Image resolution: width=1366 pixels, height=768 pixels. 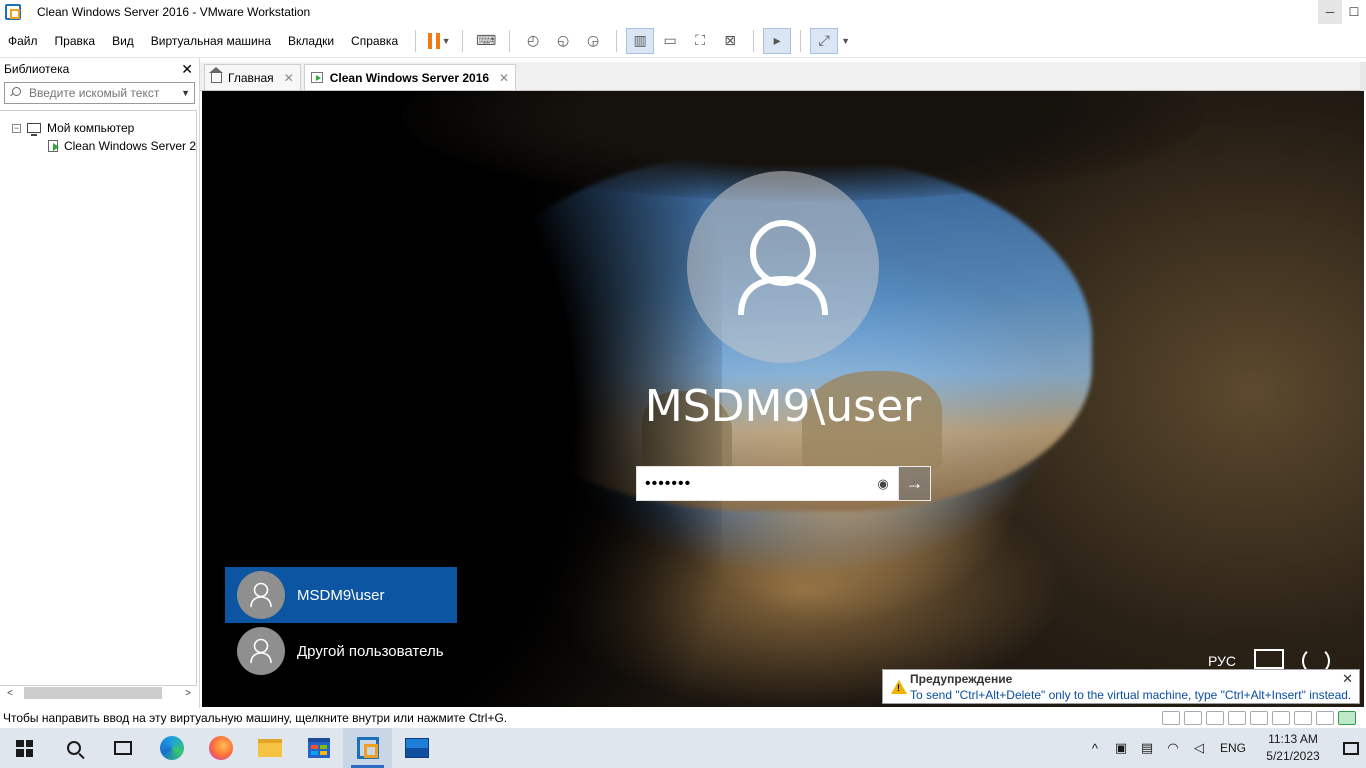 I want to click on full-screen-button: ⛶, so click(x=700, y=41).